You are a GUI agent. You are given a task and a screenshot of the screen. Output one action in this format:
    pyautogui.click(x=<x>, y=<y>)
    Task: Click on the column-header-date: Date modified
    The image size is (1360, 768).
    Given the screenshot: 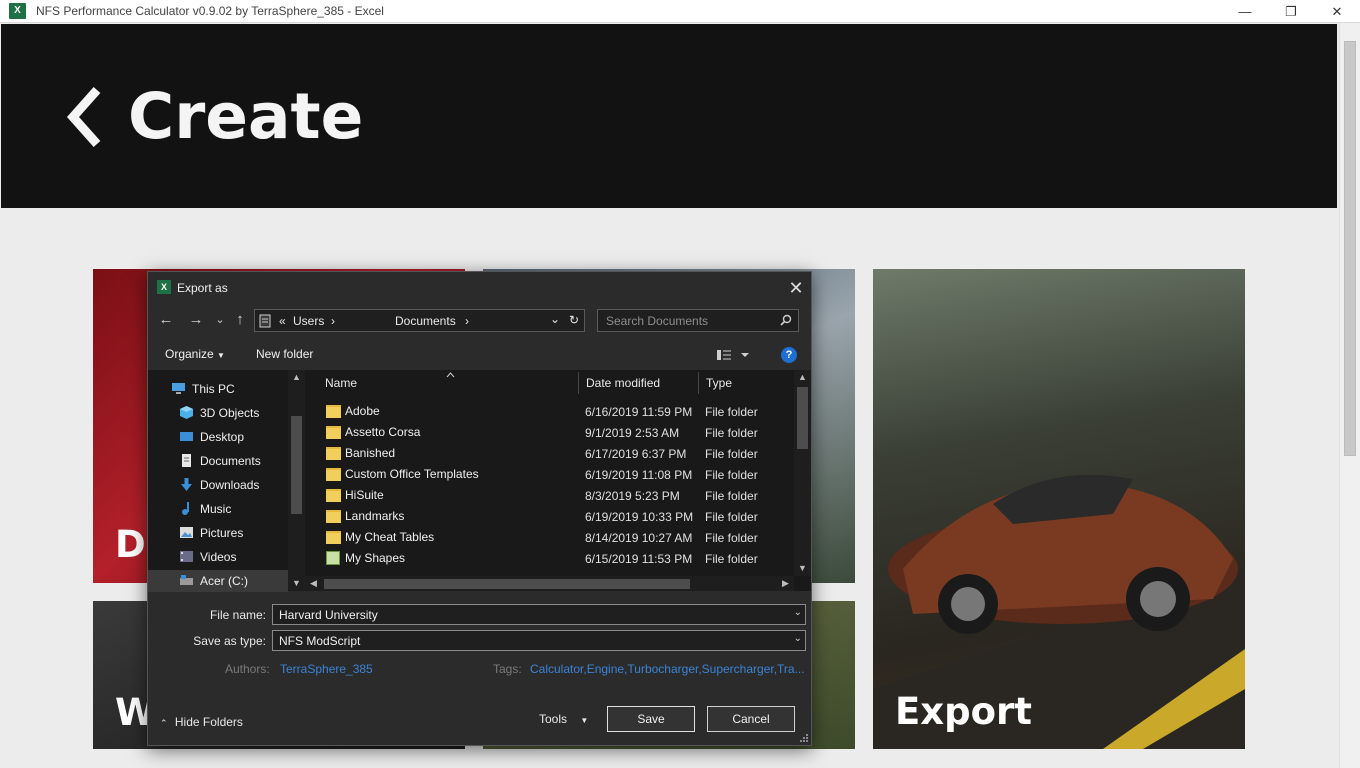 What is the action you would take?
    pyautogui.click(x=623, y=383)
    